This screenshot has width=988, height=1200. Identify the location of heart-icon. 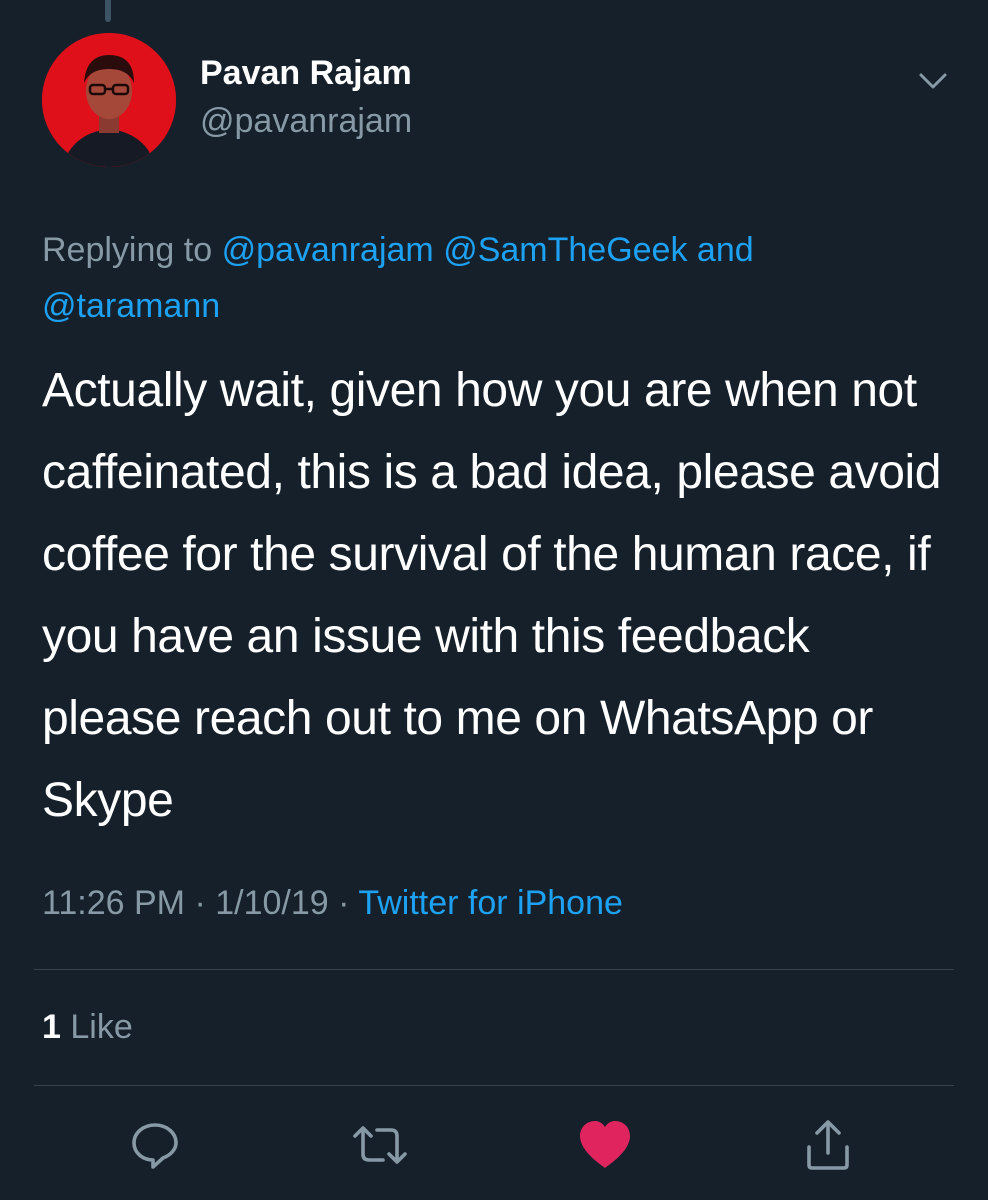
(605, 1144).